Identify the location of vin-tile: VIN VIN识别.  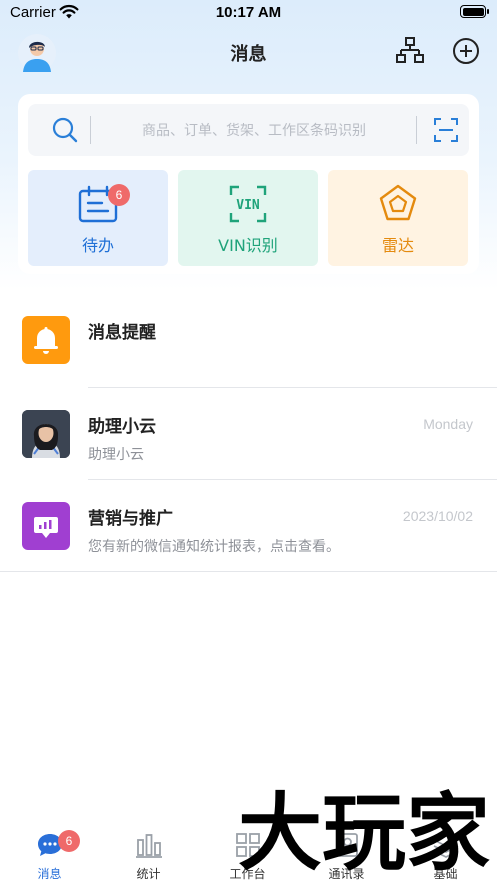
(248, 218).